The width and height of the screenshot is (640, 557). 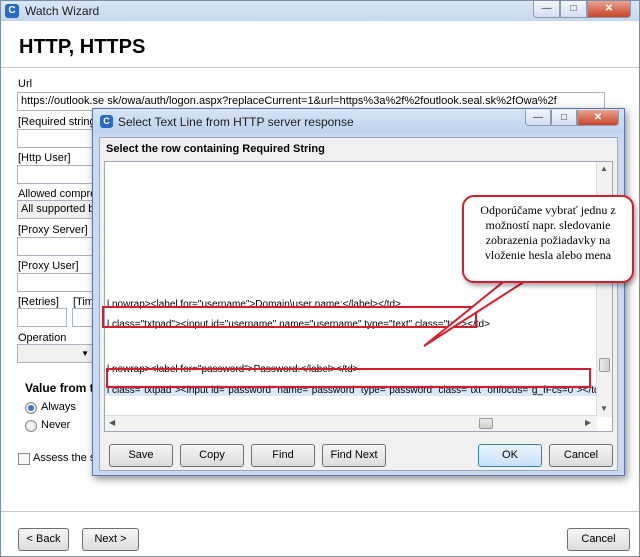 I want to click on operation-select: ▼, so click(x=55, y=353).